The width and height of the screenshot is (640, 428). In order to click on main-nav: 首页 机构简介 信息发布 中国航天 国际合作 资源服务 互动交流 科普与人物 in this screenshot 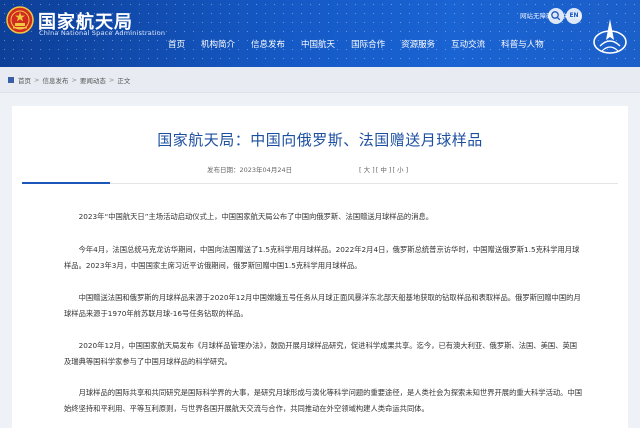, I will do `click(356, 45)`.